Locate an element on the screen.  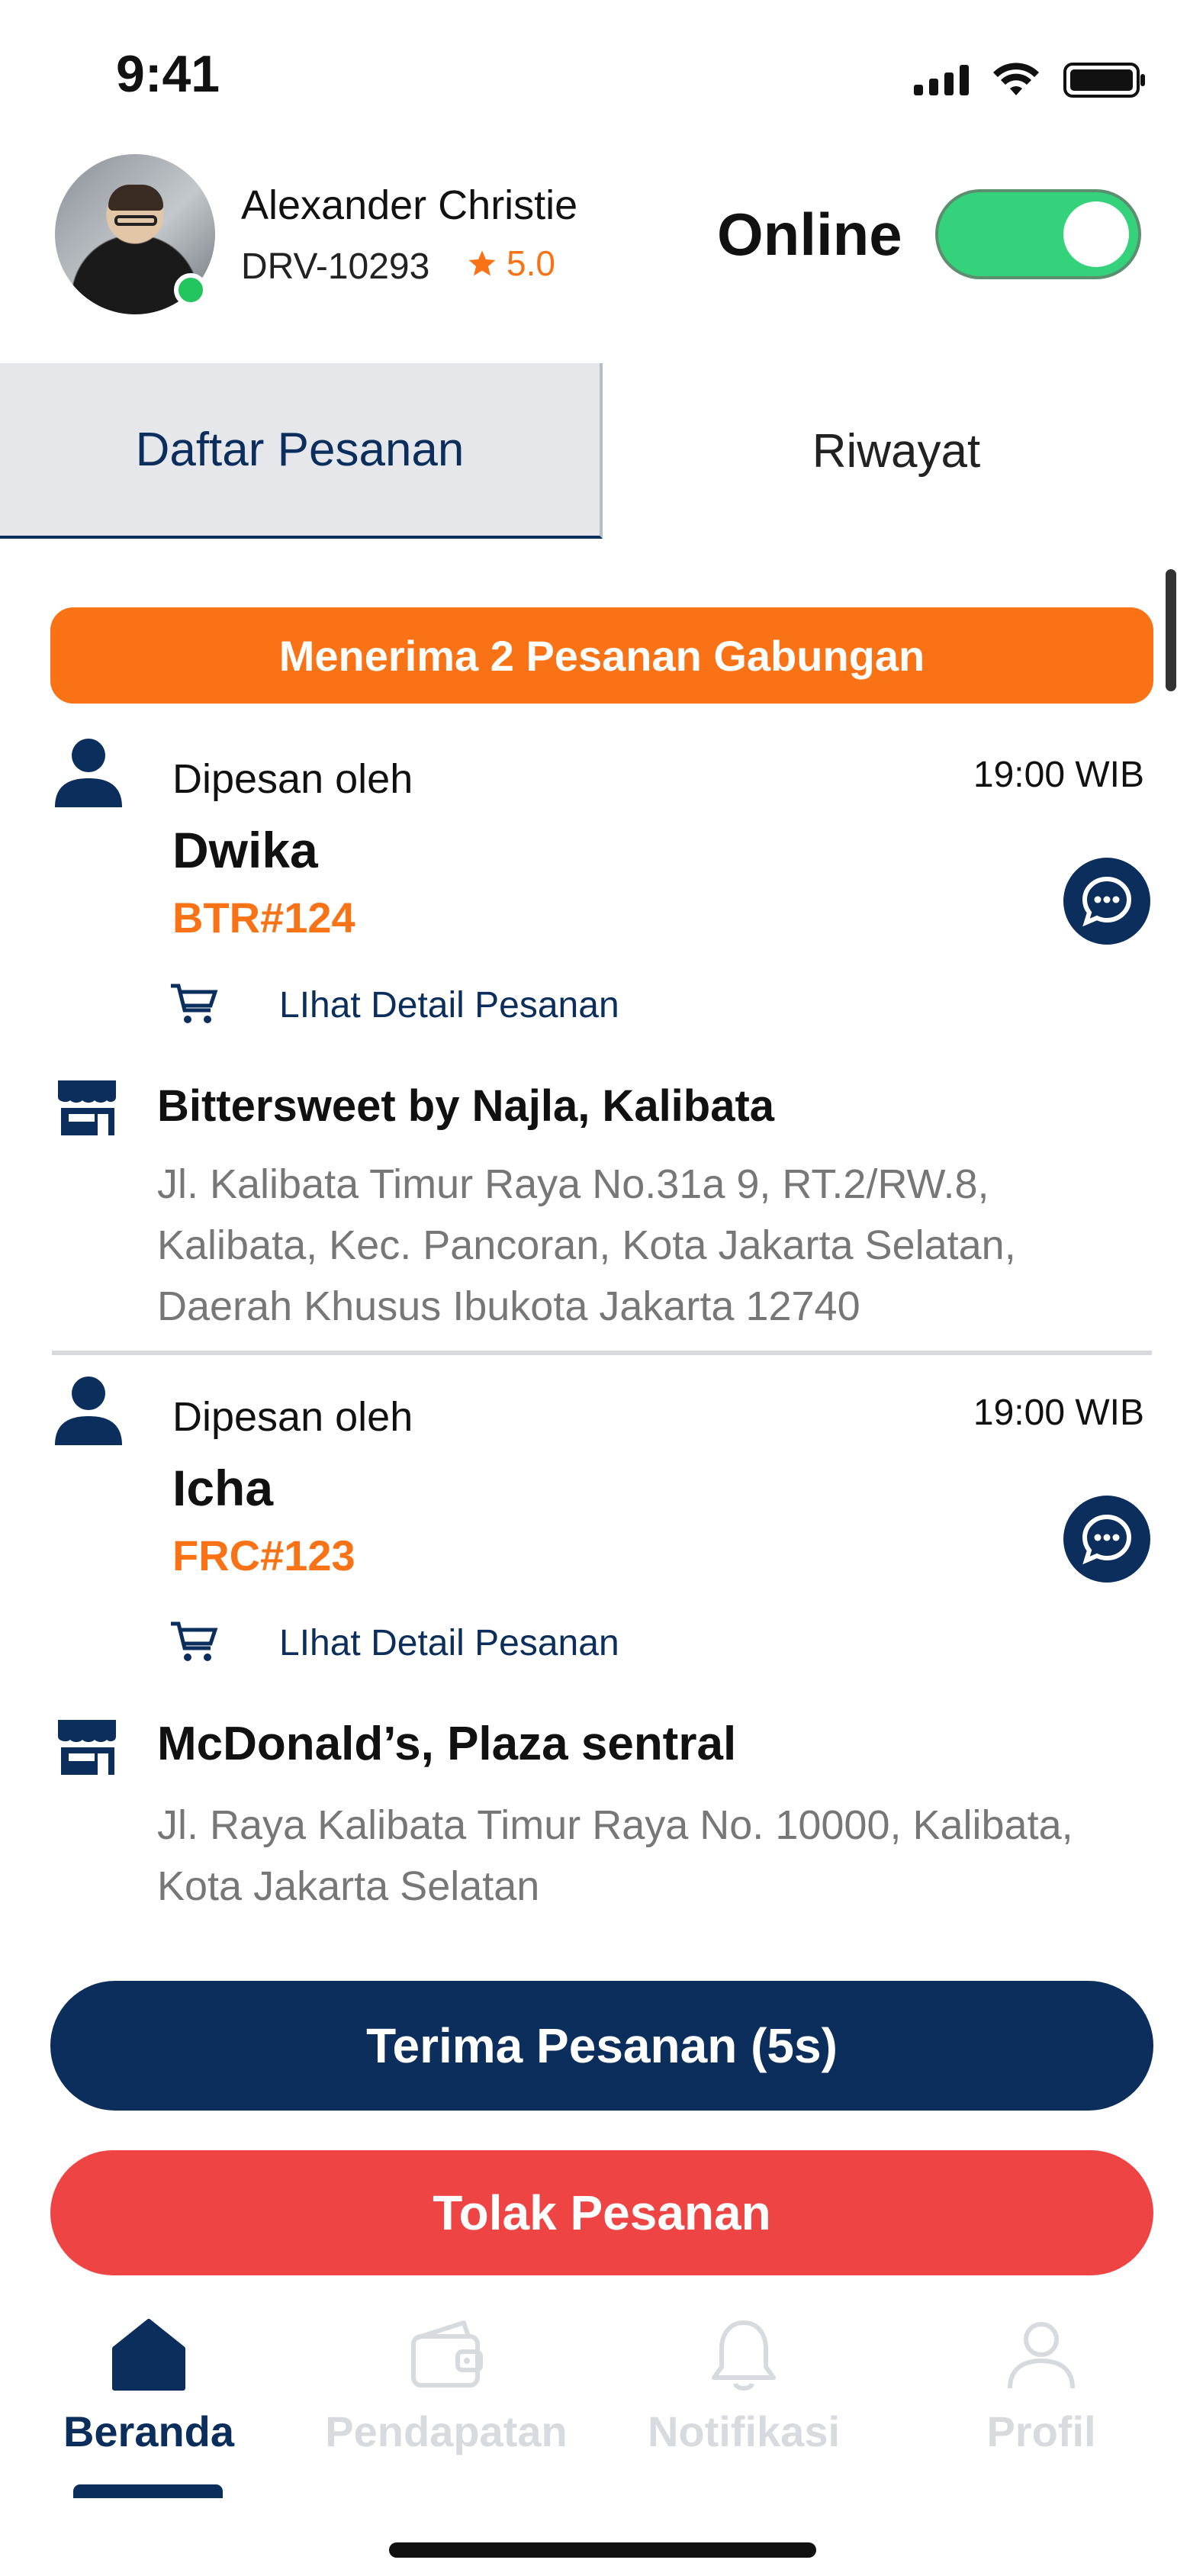
battery-icon is located at coordinates (1104, 80).